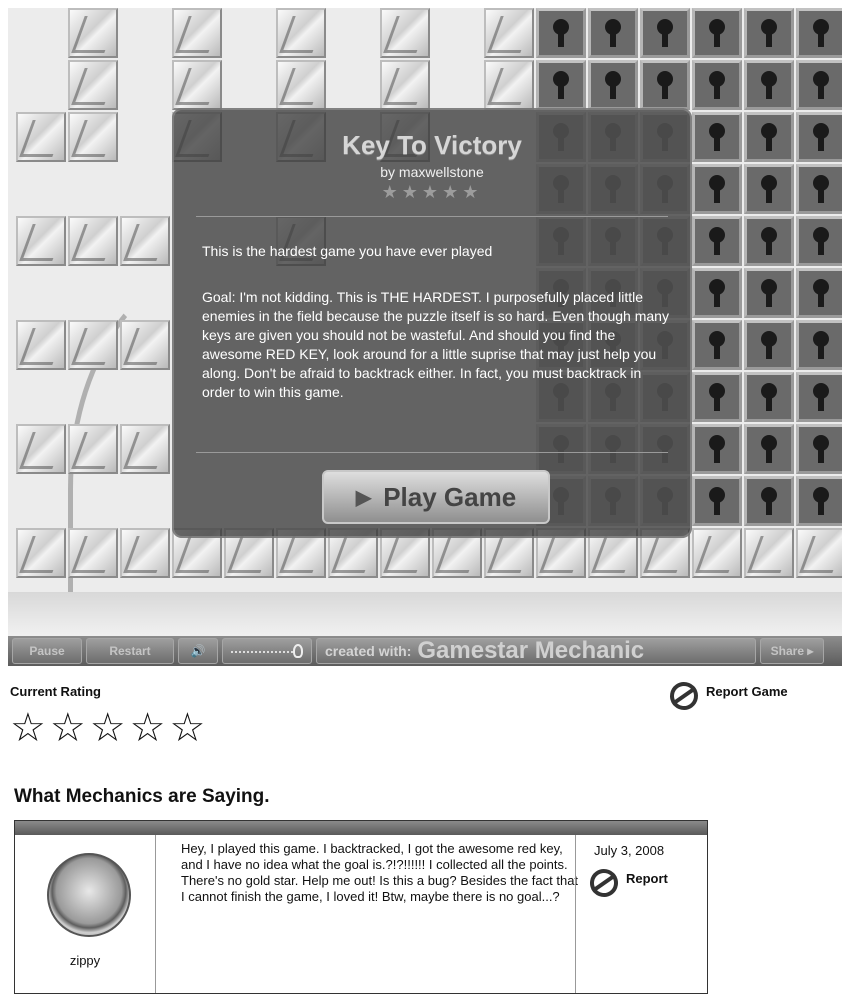 The image size is (842, 996). I want to click on rating-stars: ☆ ☆ ☆ ☆ ☆, so click(107, 728).